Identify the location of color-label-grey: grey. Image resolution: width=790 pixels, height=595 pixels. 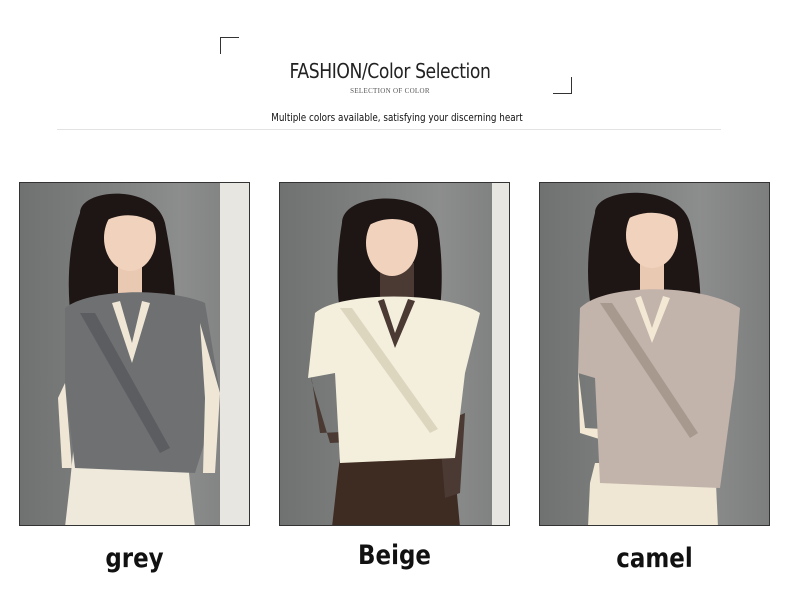
(134, 558).